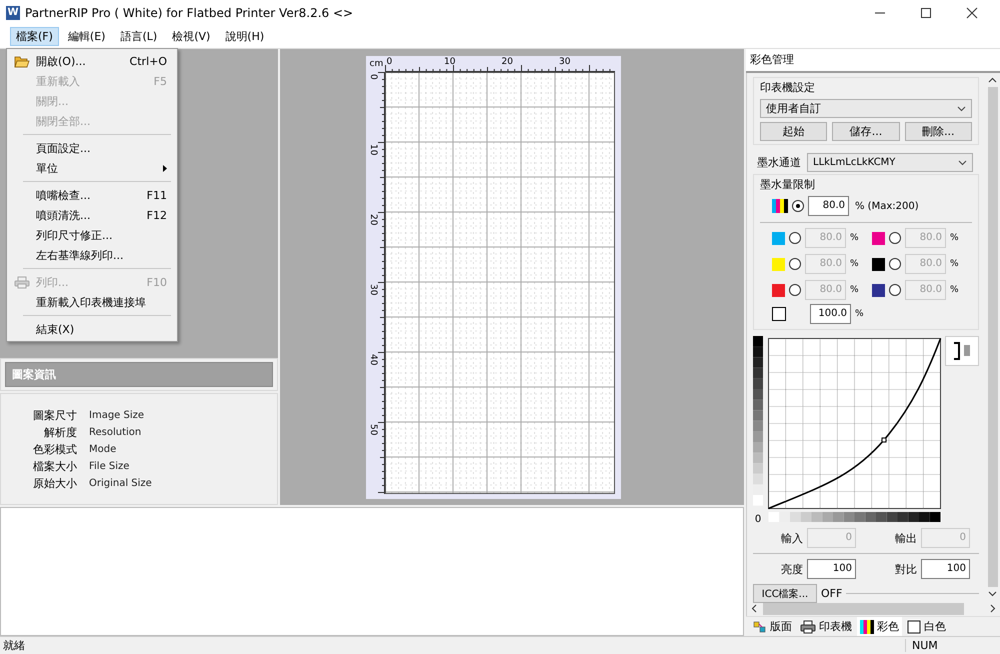 The image size is (1000, 654). What do you see at coordinates (103, 450) in the screenshot?
I see `info-value: Mode` at bounding box center [103, 450].